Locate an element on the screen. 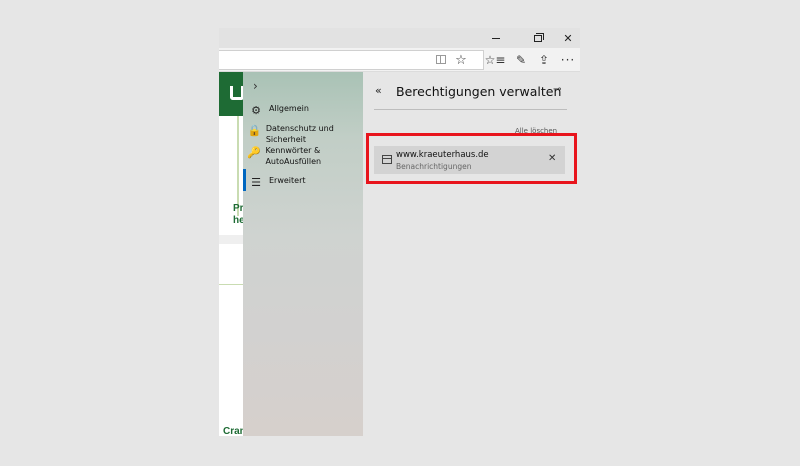  panel-title: Berechtigungen verwalten is located at coordinates (479, 91).